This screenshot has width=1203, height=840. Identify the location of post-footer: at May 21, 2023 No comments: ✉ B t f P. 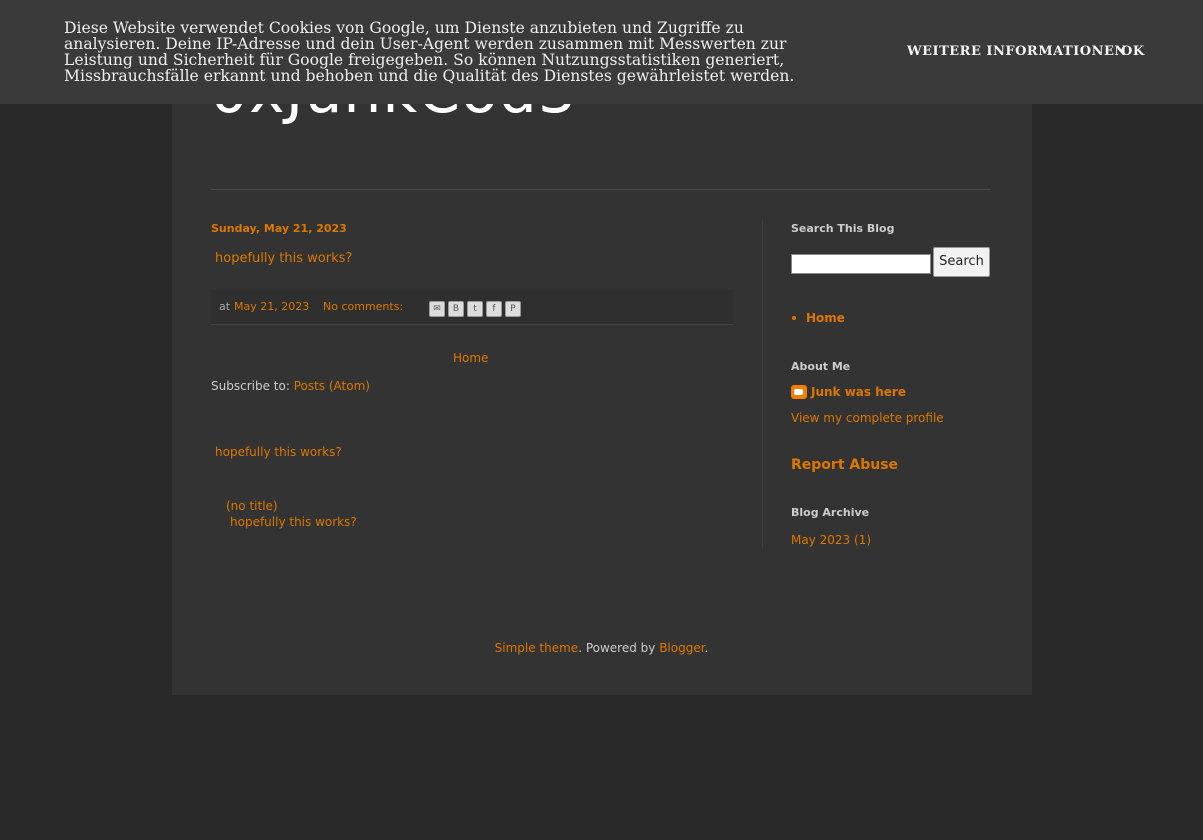
(472, 307).